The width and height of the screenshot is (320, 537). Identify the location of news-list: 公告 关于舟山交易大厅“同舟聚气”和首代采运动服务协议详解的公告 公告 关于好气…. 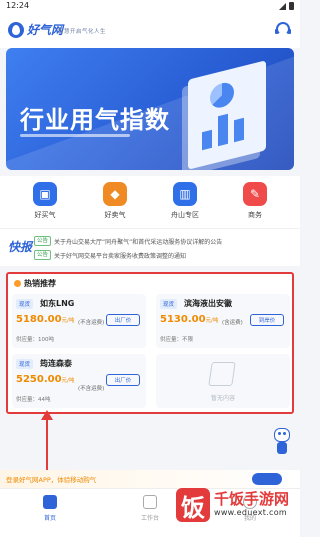
(164, 248).